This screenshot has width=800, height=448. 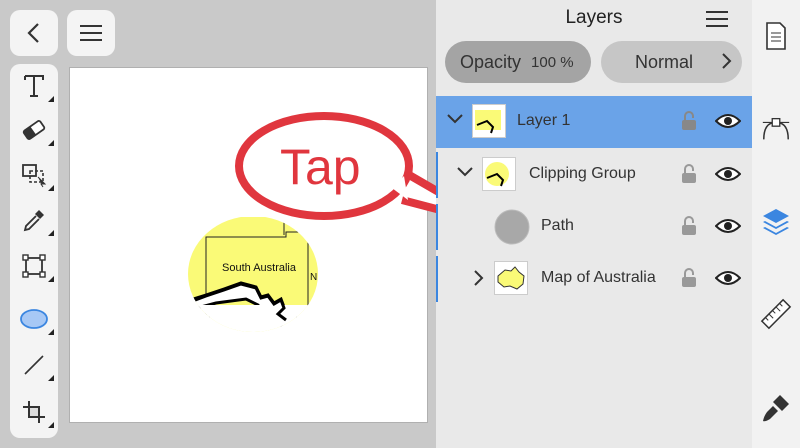 I want to click on brushes-panel-button, so click(x=776, y=408).